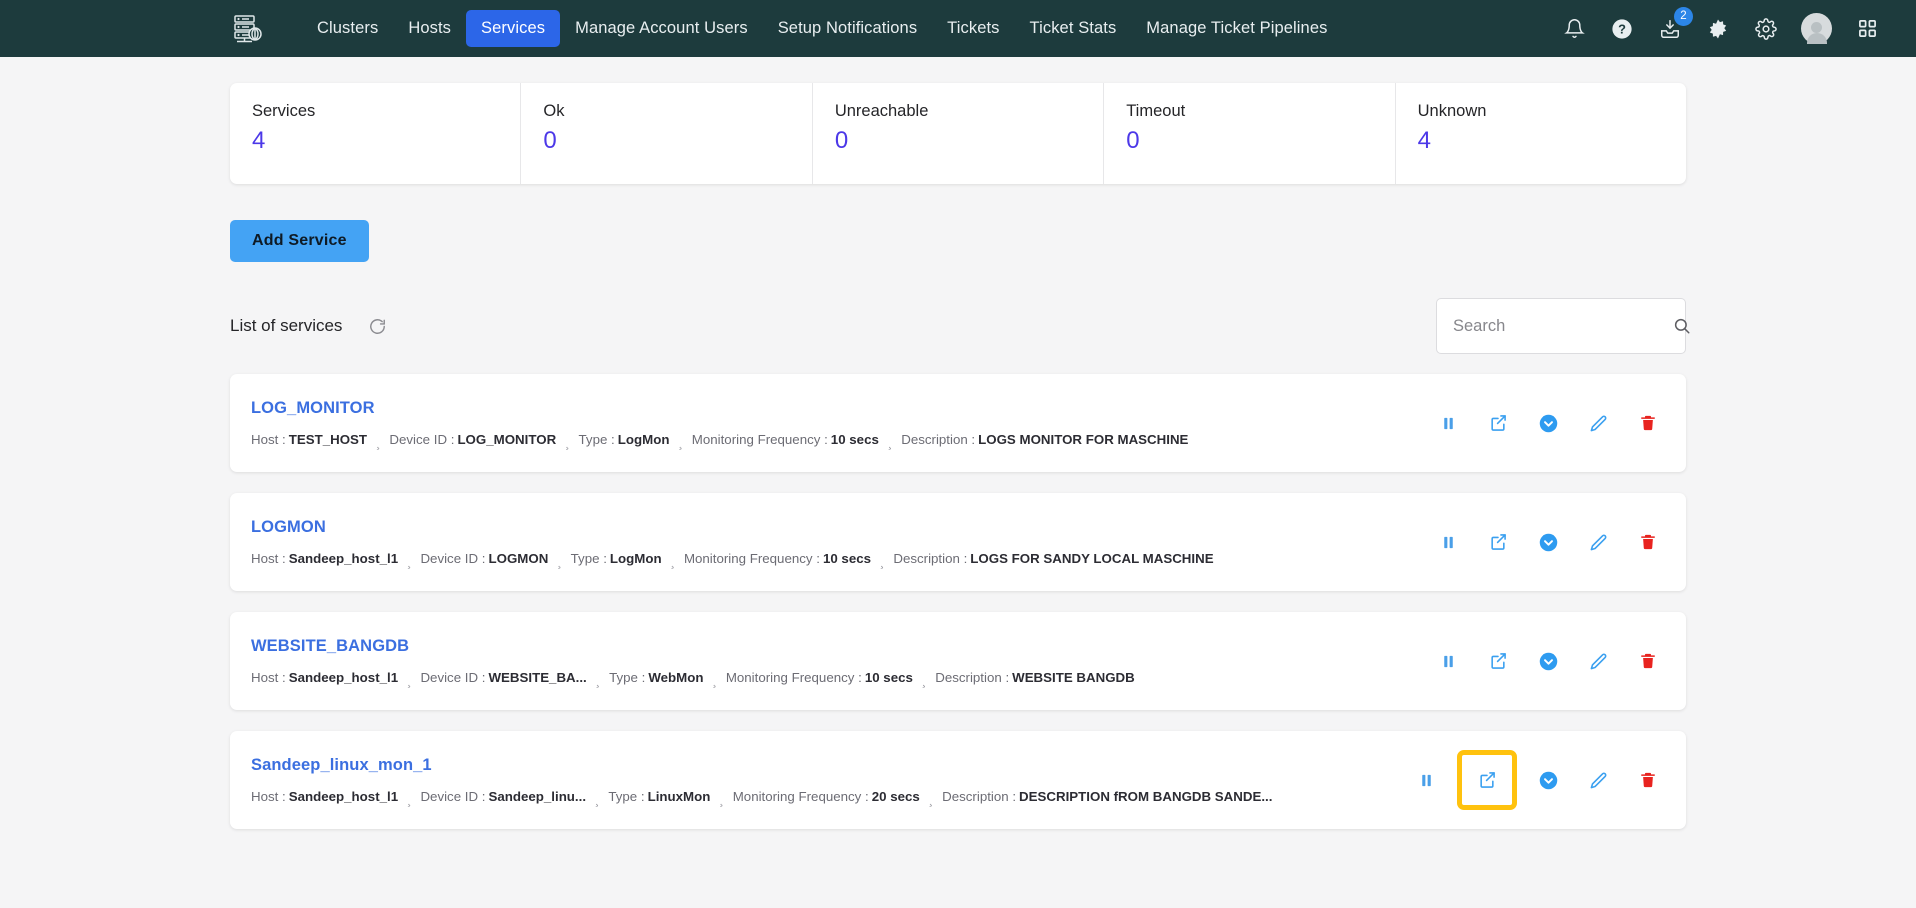 This screenshot has height=908, width=1916. Describe the element at coordinates (343, 558) in the screenshot. I see `meta-value-host: Sandeep_host_l1` at that location.